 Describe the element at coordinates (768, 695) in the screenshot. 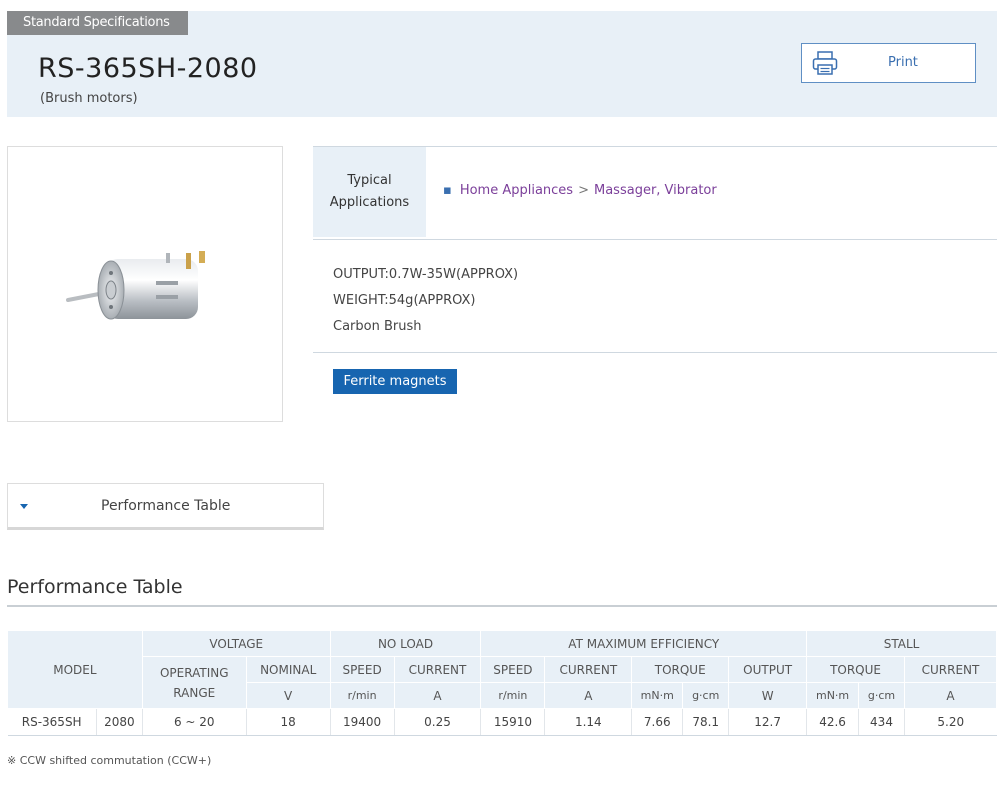

I see `unit-me-w: W` at that location.